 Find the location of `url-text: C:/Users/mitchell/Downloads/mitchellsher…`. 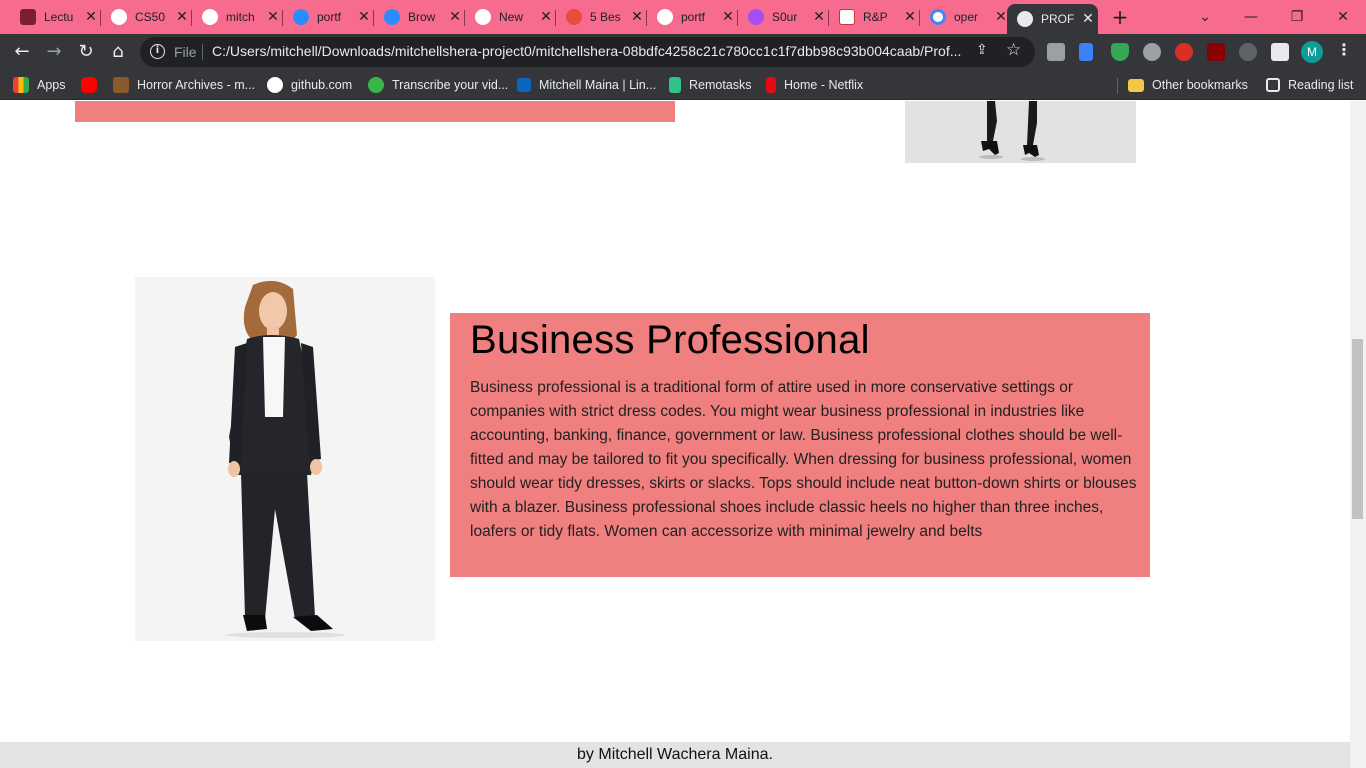

url-text: C:/Users/mitchell/Downloads/mitchellsher… is located at coordinates (592, 51).